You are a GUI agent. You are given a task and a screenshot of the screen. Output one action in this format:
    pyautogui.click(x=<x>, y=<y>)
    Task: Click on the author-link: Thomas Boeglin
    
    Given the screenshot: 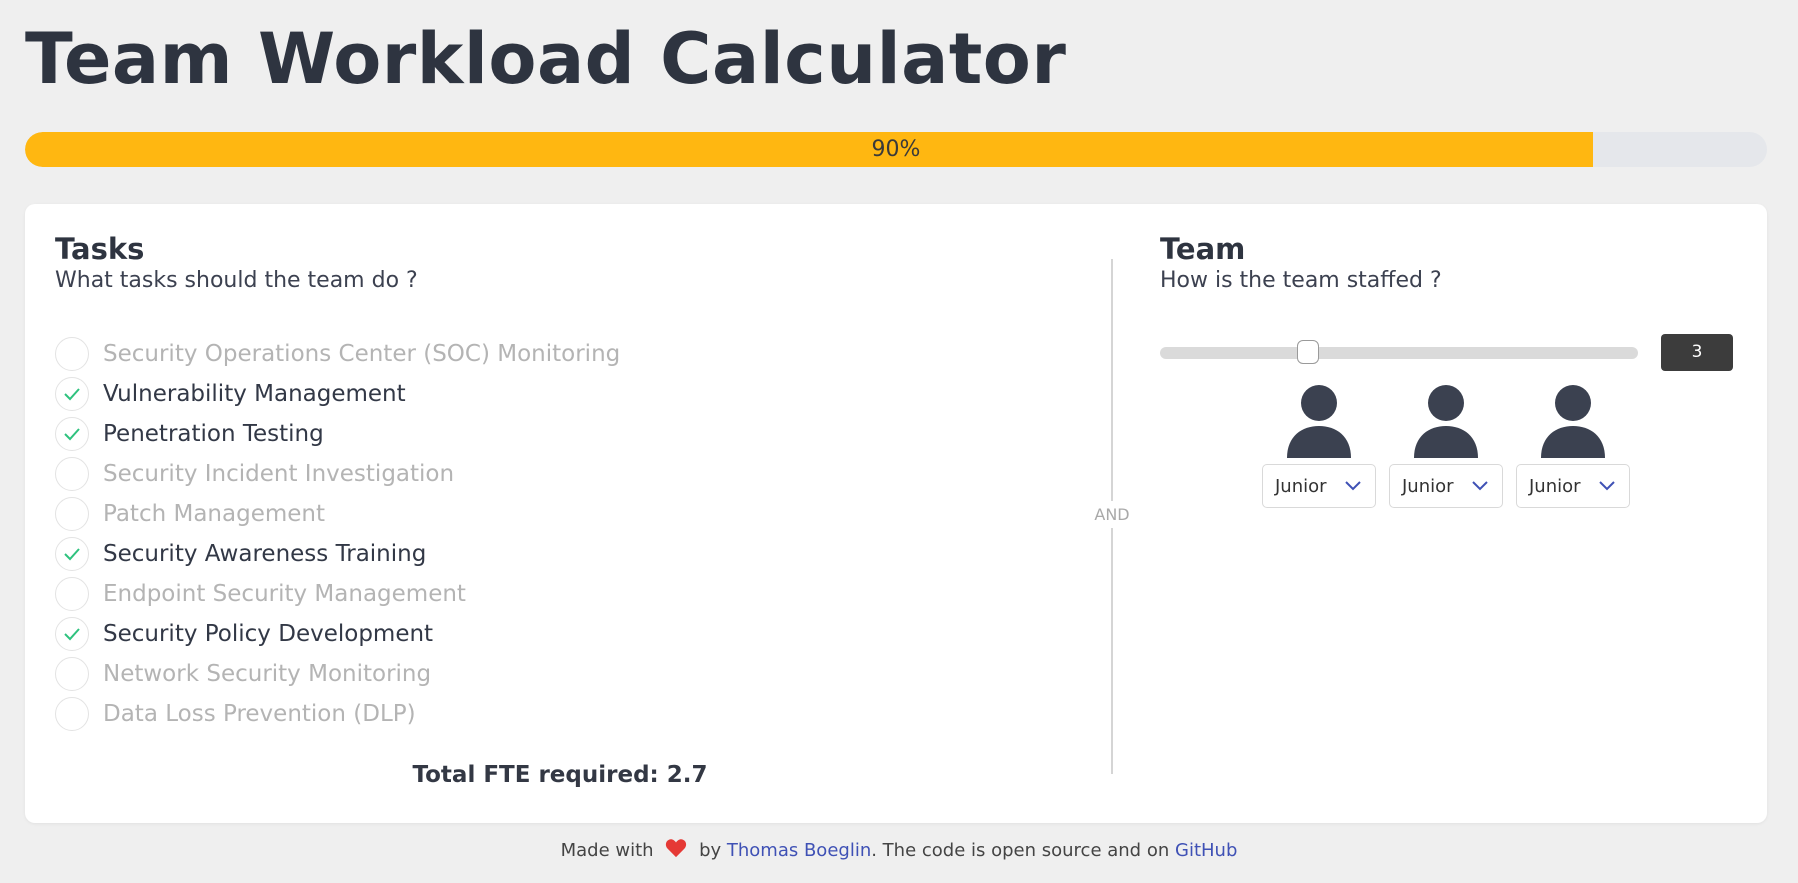 What is the action you would take?
    pyautogui.click(x=799, y=850)
    